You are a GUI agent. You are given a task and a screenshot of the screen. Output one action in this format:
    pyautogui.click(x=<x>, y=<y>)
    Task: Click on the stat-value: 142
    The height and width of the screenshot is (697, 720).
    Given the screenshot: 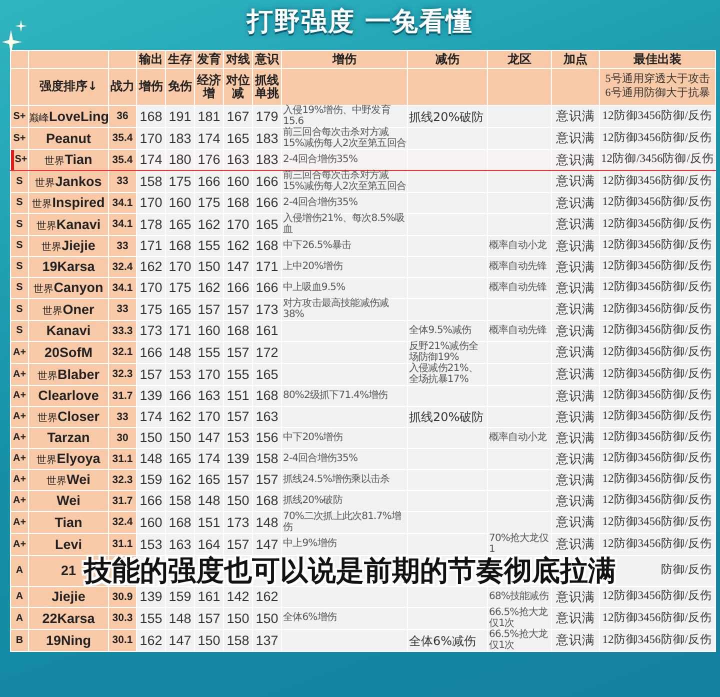 What is the action you would take?
    pyautogui.click(x=238, y=597)
    